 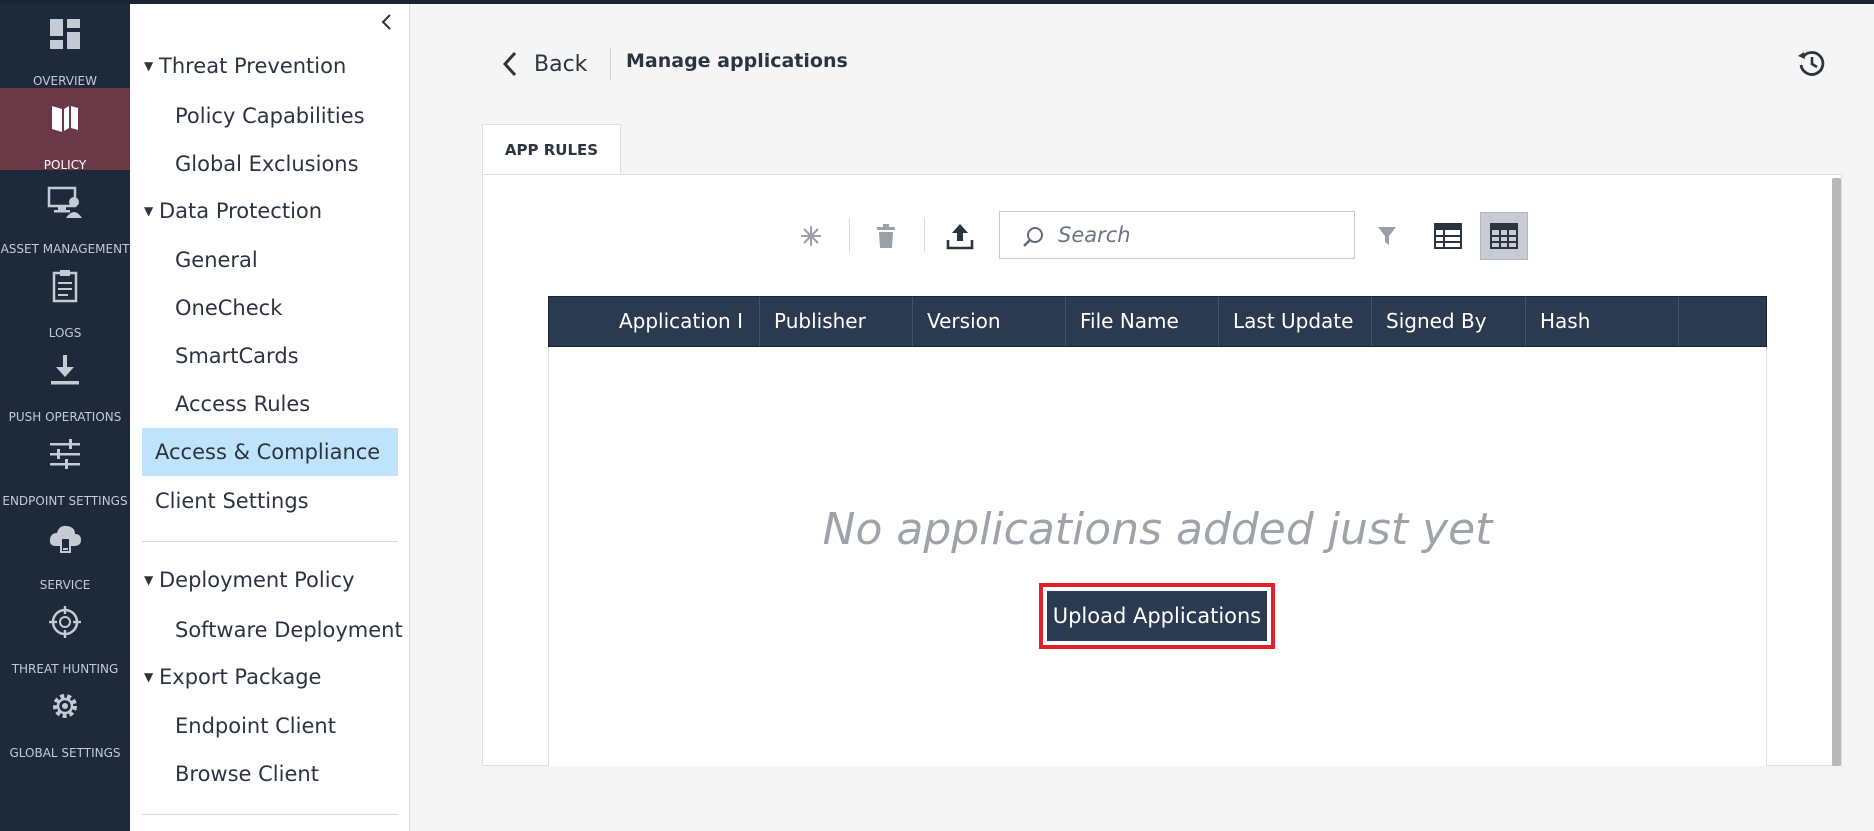 What do you see at coordinates (255, 726) in the screenshot?
I see `tree-label: Endpoint Client` at bounding box center [255, 726].